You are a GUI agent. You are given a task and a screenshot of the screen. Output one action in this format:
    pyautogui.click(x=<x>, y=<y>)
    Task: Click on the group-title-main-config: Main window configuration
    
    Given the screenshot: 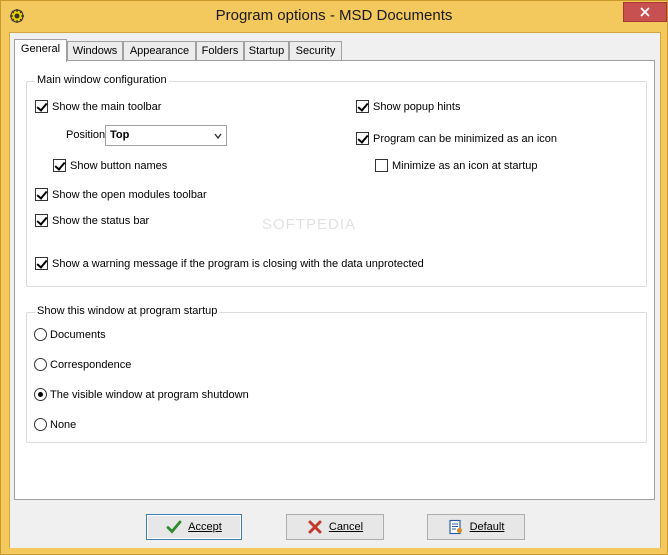 What is the action you would take?
    pyautogui.click(x=102, y=80)
    